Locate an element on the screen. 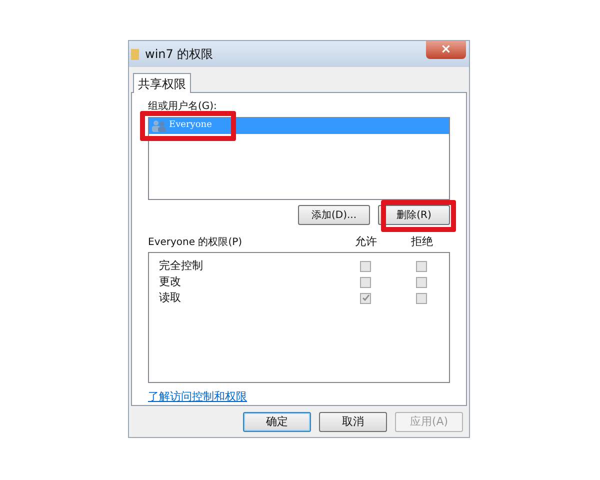 The image size is (600, 480). permission-name: 更改 is located at coordinates (170, 282).